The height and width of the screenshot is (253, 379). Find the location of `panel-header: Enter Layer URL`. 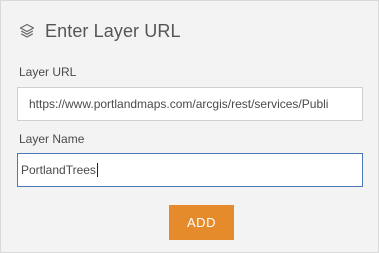

panel-header: Enter Layer URL is located at coordinates (99, 31).